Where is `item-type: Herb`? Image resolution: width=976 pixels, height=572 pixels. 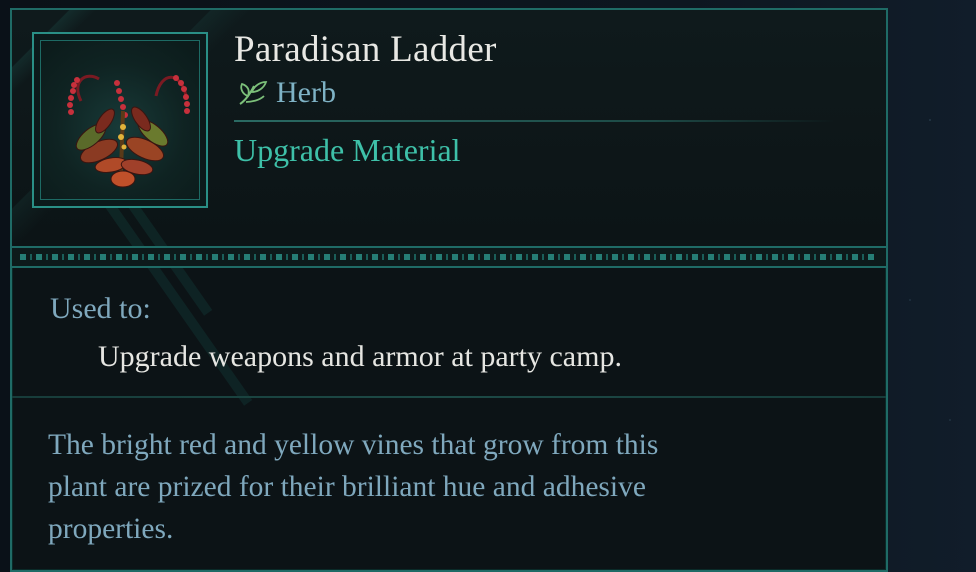
item-type: Herb is located at coordinates (286, 93).